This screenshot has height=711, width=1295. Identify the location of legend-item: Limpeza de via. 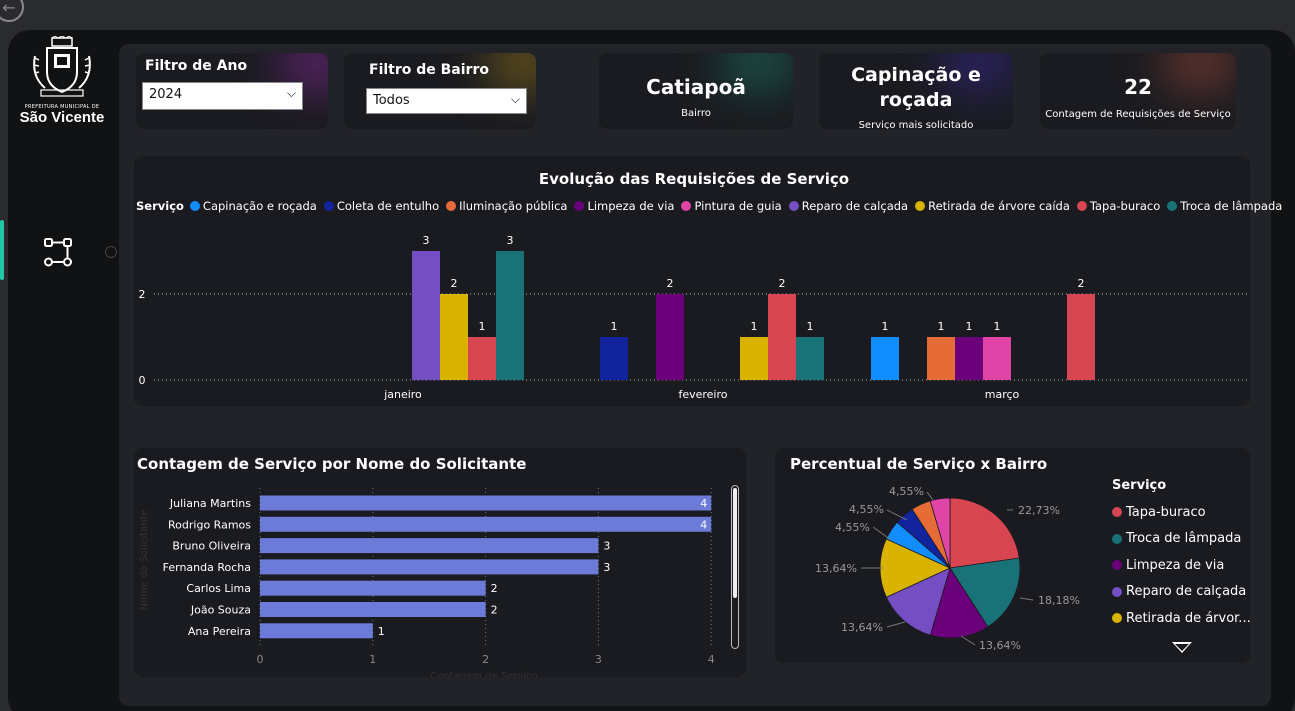
(624, 206).